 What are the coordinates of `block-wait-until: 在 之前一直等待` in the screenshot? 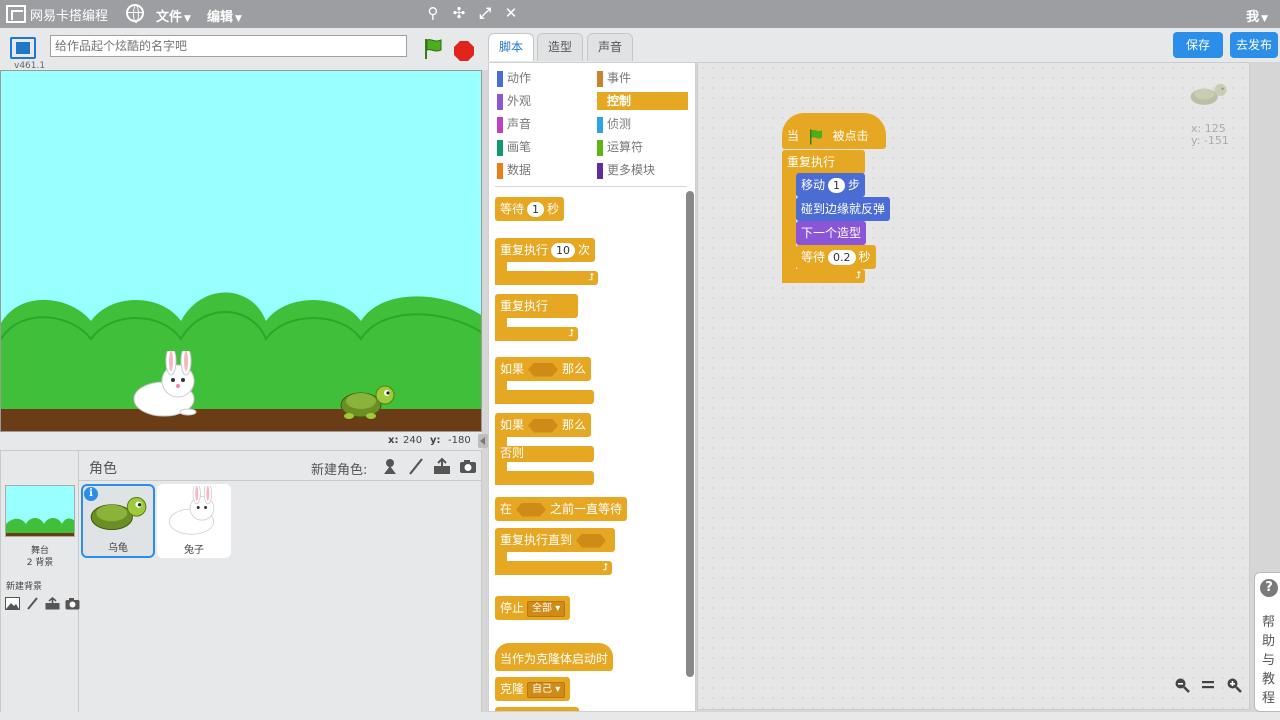 It's located at (561, 509).